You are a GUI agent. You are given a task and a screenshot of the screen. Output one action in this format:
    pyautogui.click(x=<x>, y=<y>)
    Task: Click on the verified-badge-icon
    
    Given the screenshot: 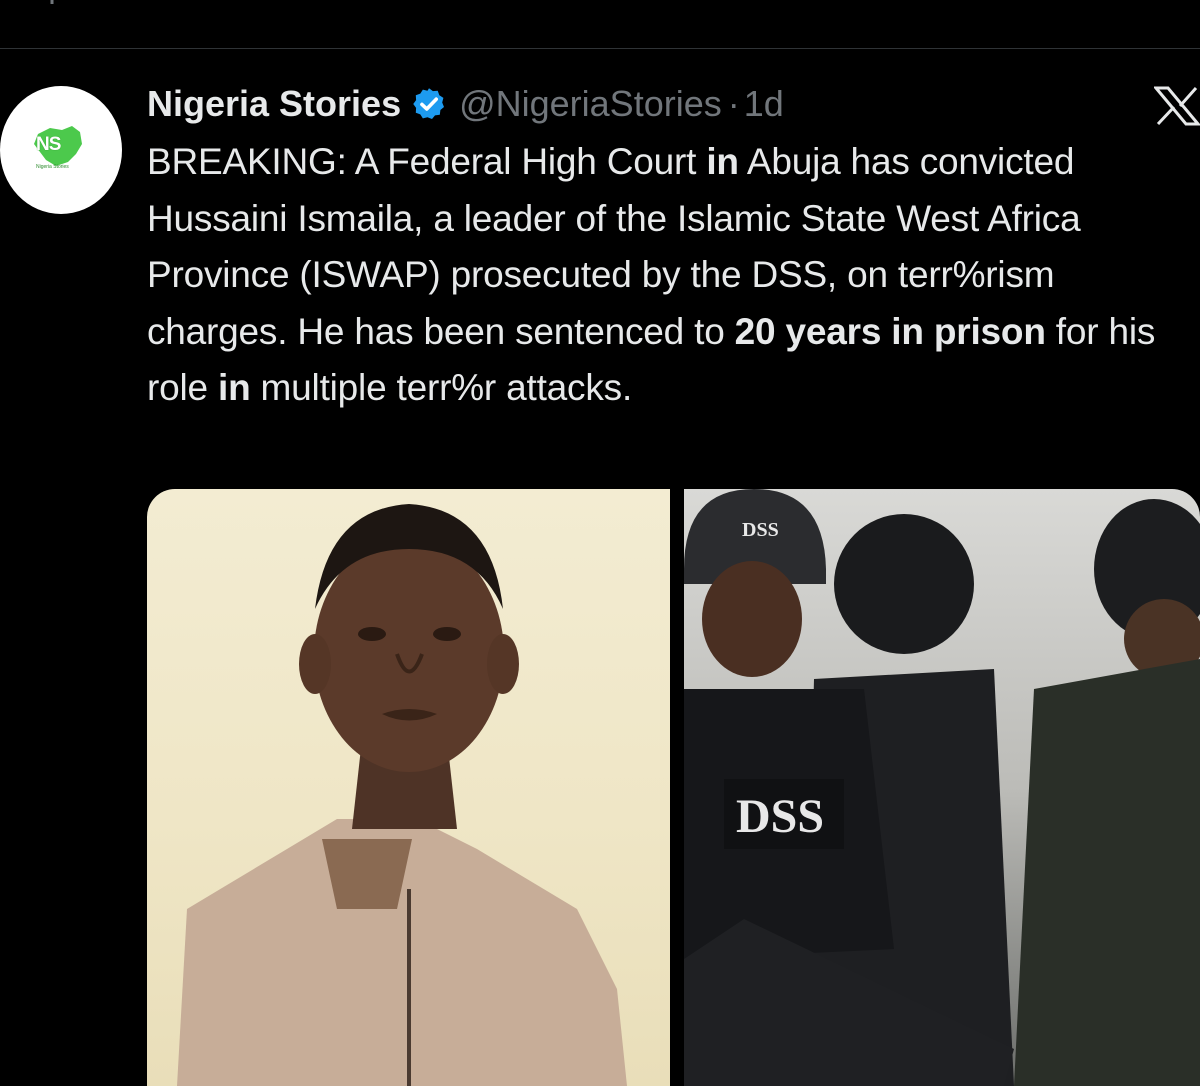 What is the action you would take?
    pyautogui.click(x=429, y=104)
    